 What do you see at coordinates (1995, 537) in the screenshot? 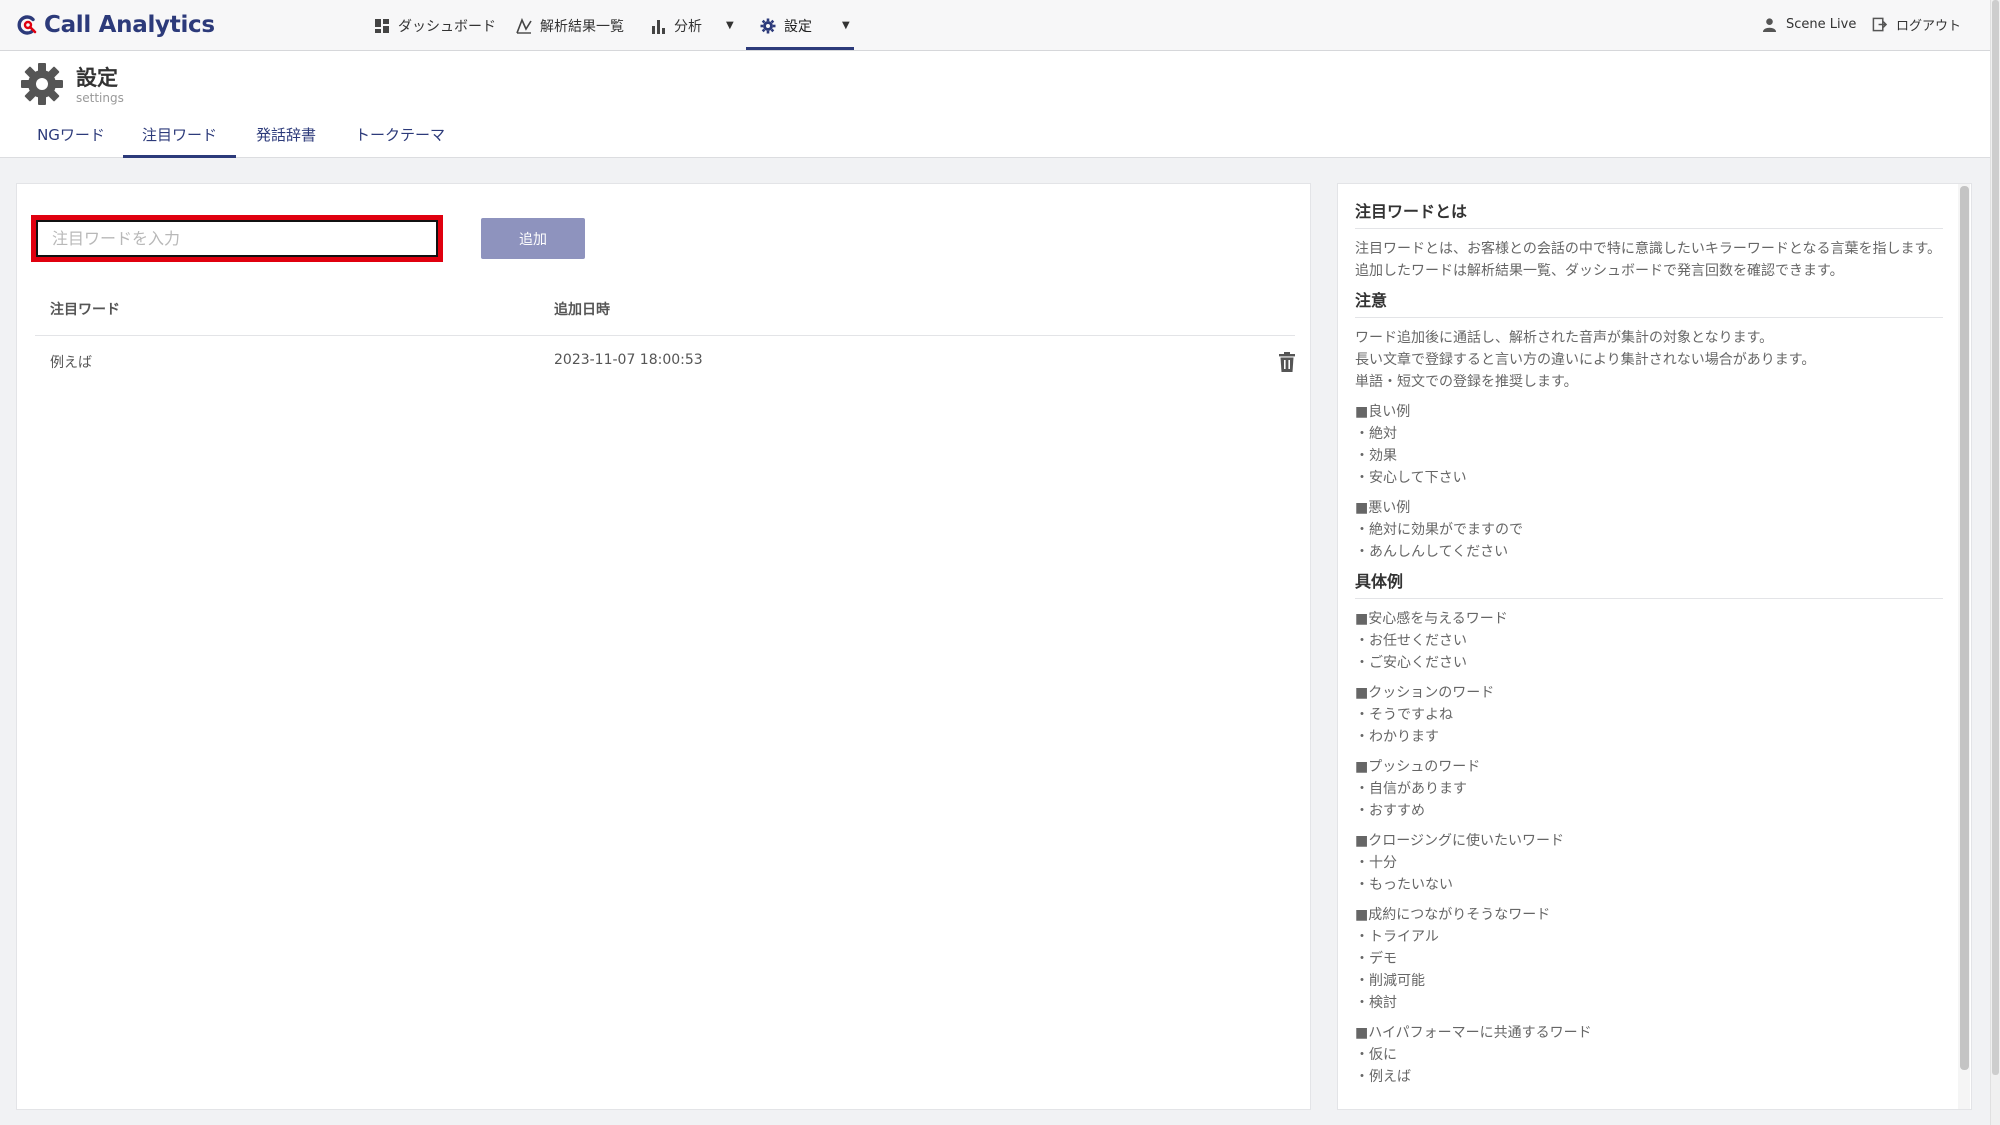
I see `page-scrollbar-thumb` at bounding box center [1995, 537].